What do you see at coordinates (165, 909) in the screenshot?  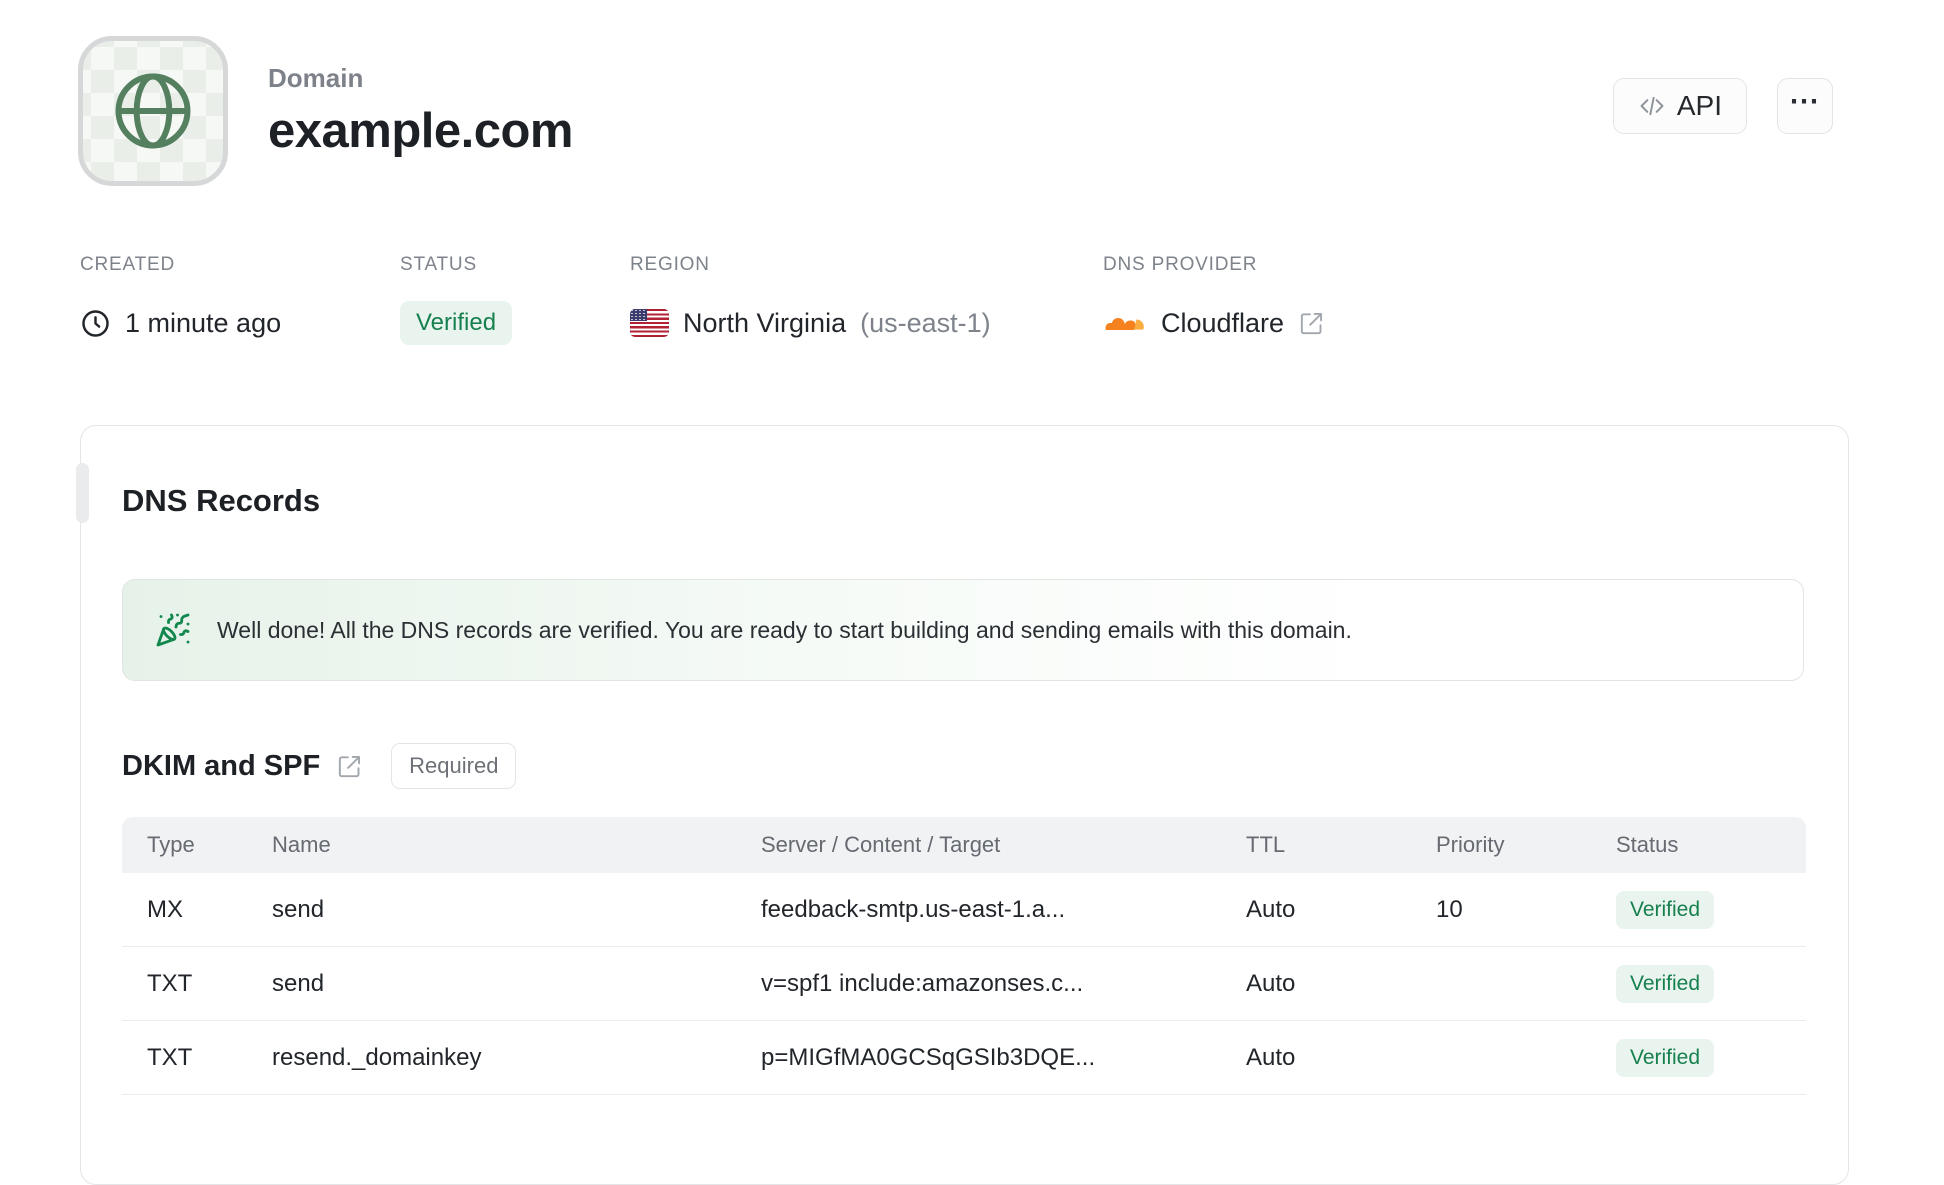 I see `cell-type: MX` at bounding box center [165, 909].